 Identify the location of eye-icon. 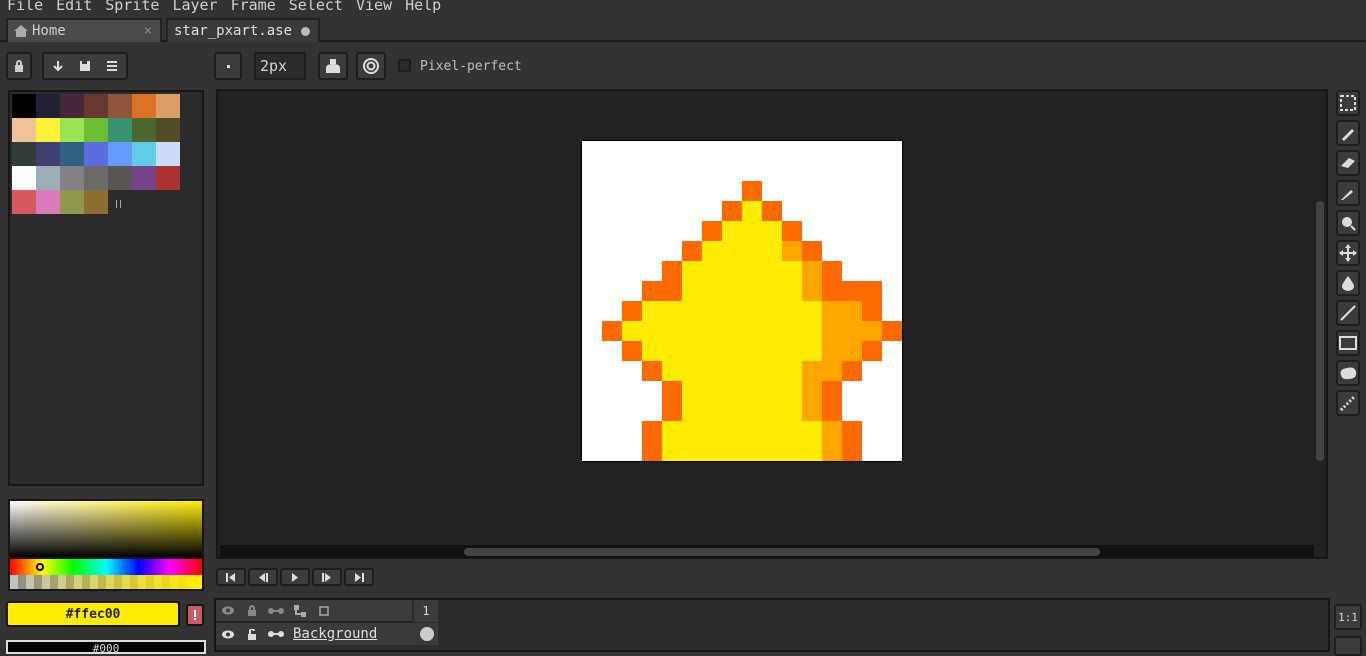
(228, 634).